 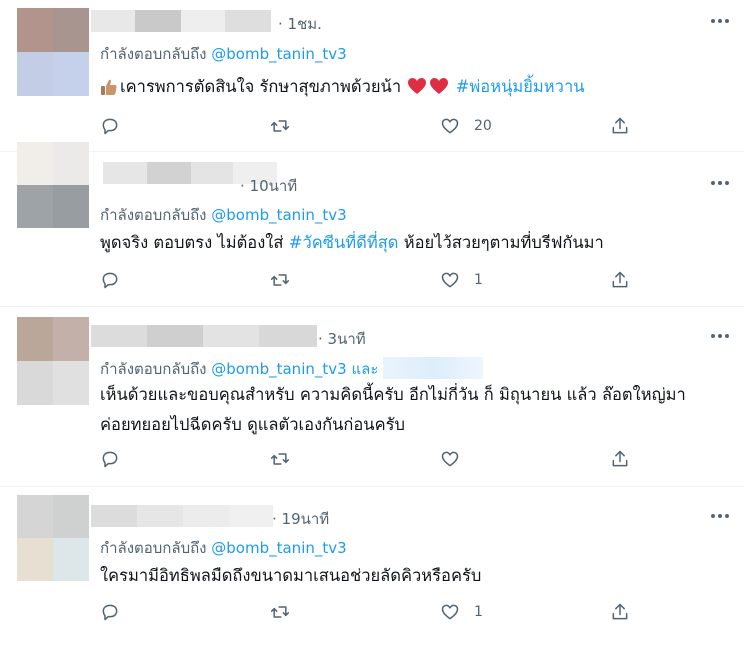 I want to click on hashtag-link: #วัคซีนที่ดีที่สุด, so click(x=344, y=242).